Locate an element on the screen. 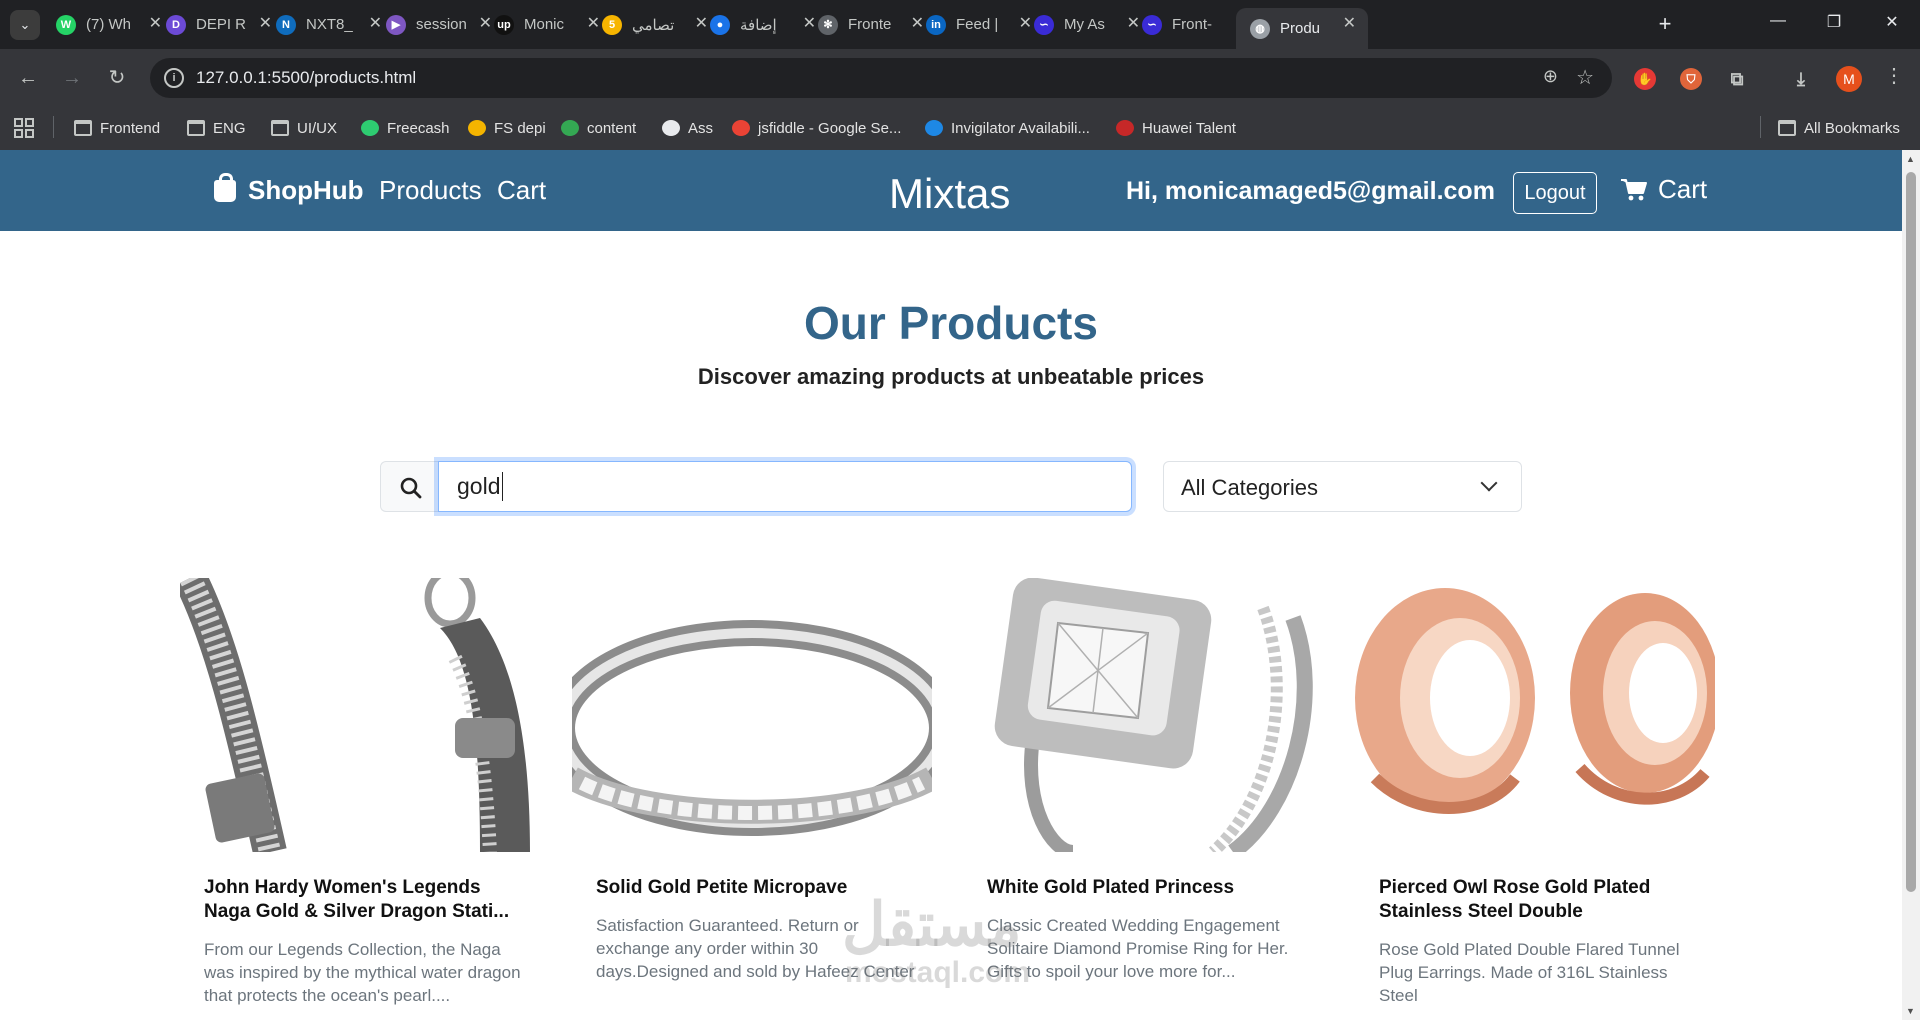 This screenshot has width=1920, height=1020. bookmark-item: Ass is located at coordinates (687, 128).